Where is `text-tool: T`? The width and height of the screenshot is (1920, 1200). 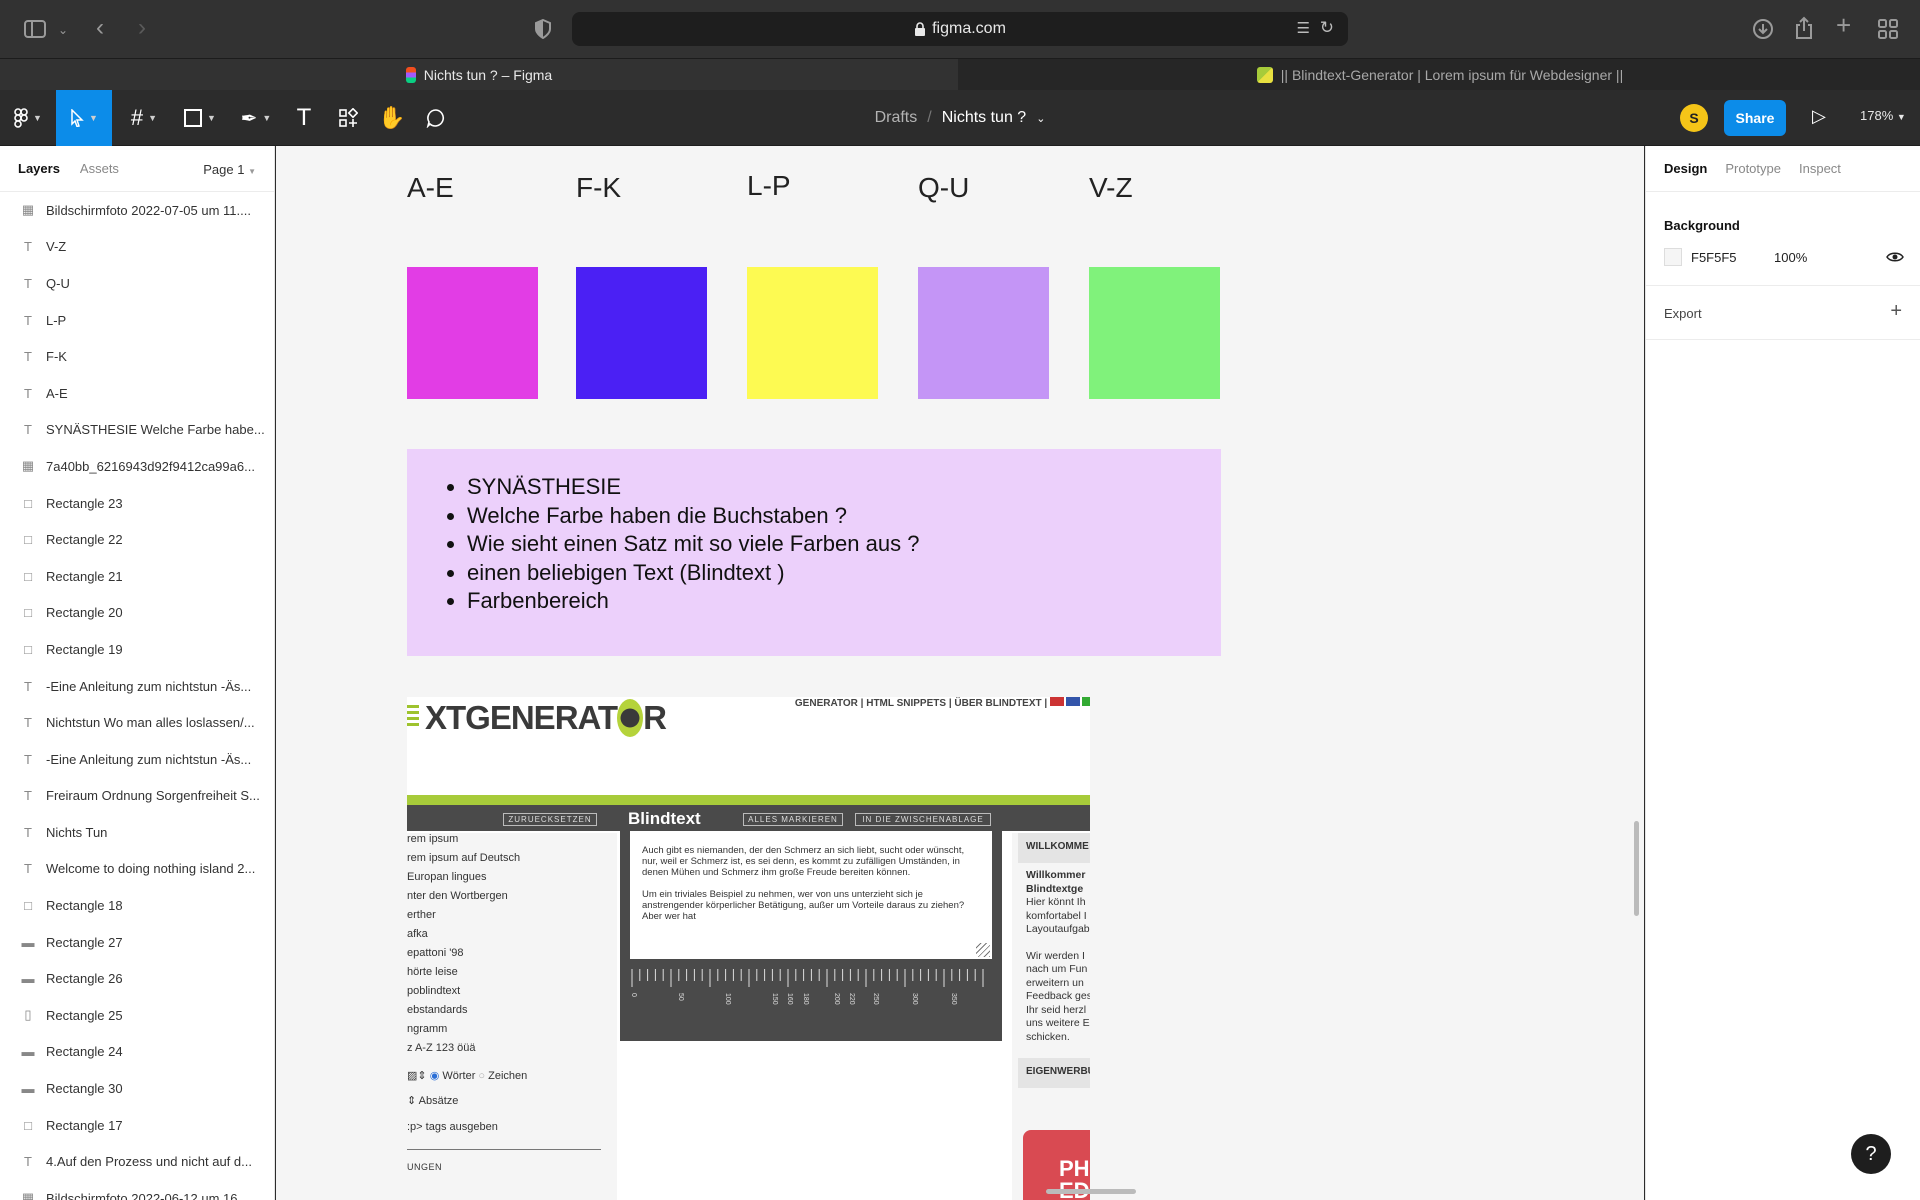 text-tool: T is located at coordinates (304, 118).